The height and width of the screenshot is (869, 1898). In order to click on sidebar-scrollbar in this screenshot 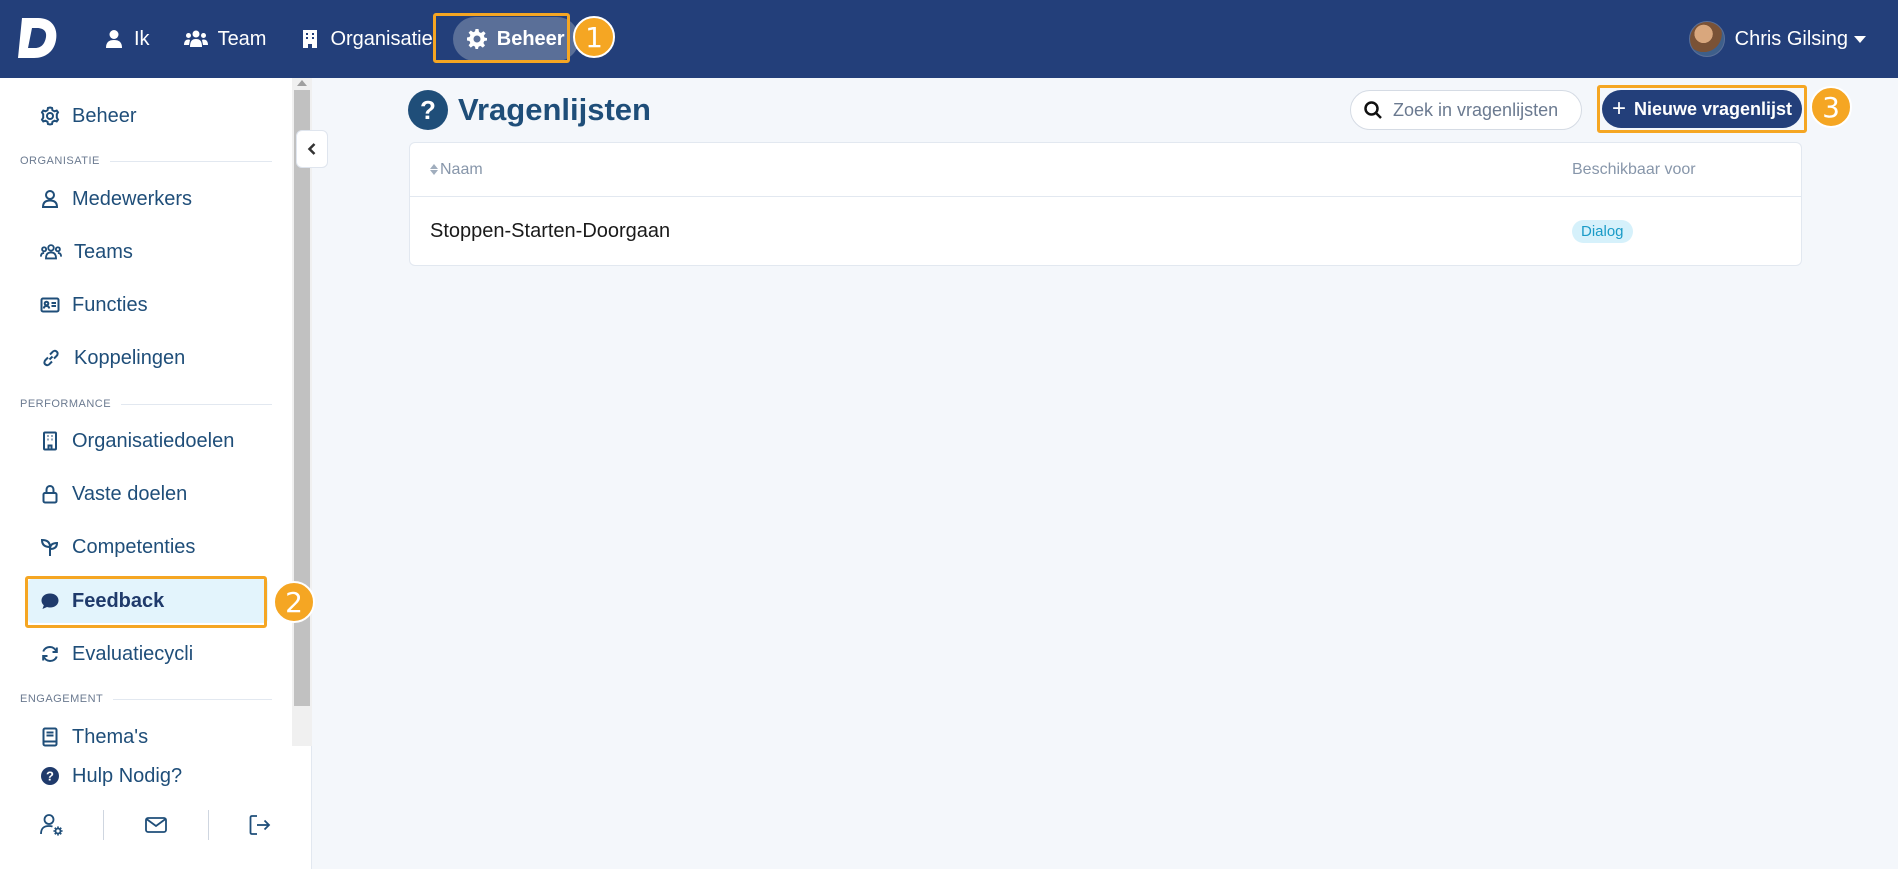, I will do `click(302, 412)`.